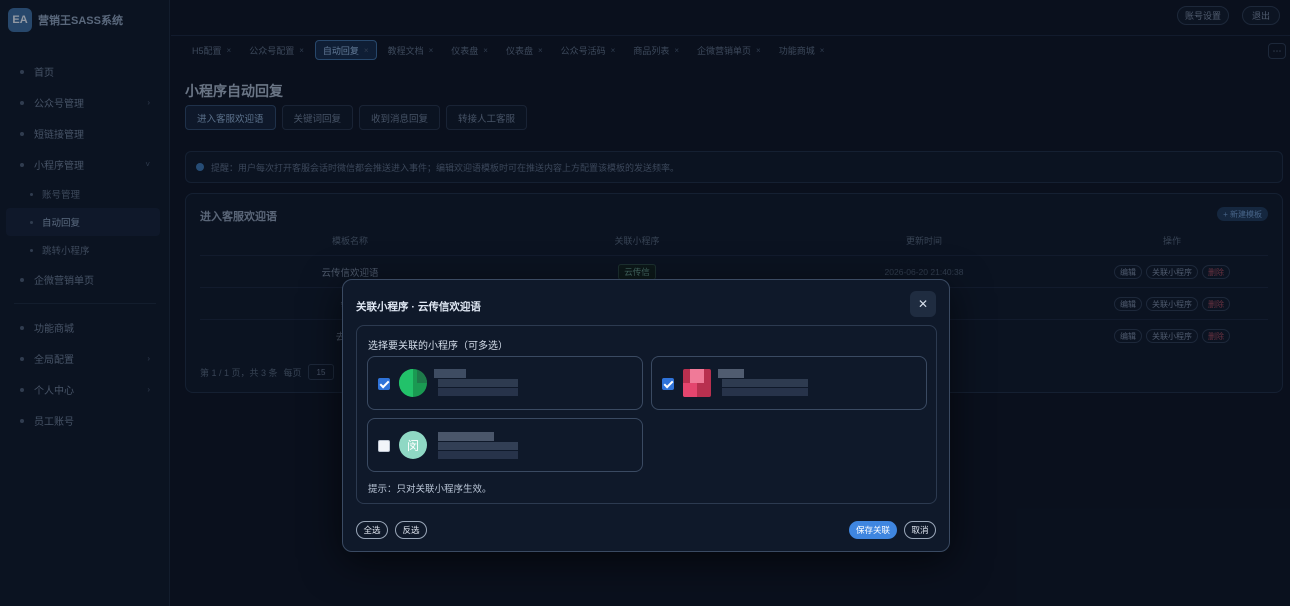 This screenshot has height=606, width=1290. I want to click on dialog-title: 关联小程序 · 云传信欢迎语, so click(418, 307).